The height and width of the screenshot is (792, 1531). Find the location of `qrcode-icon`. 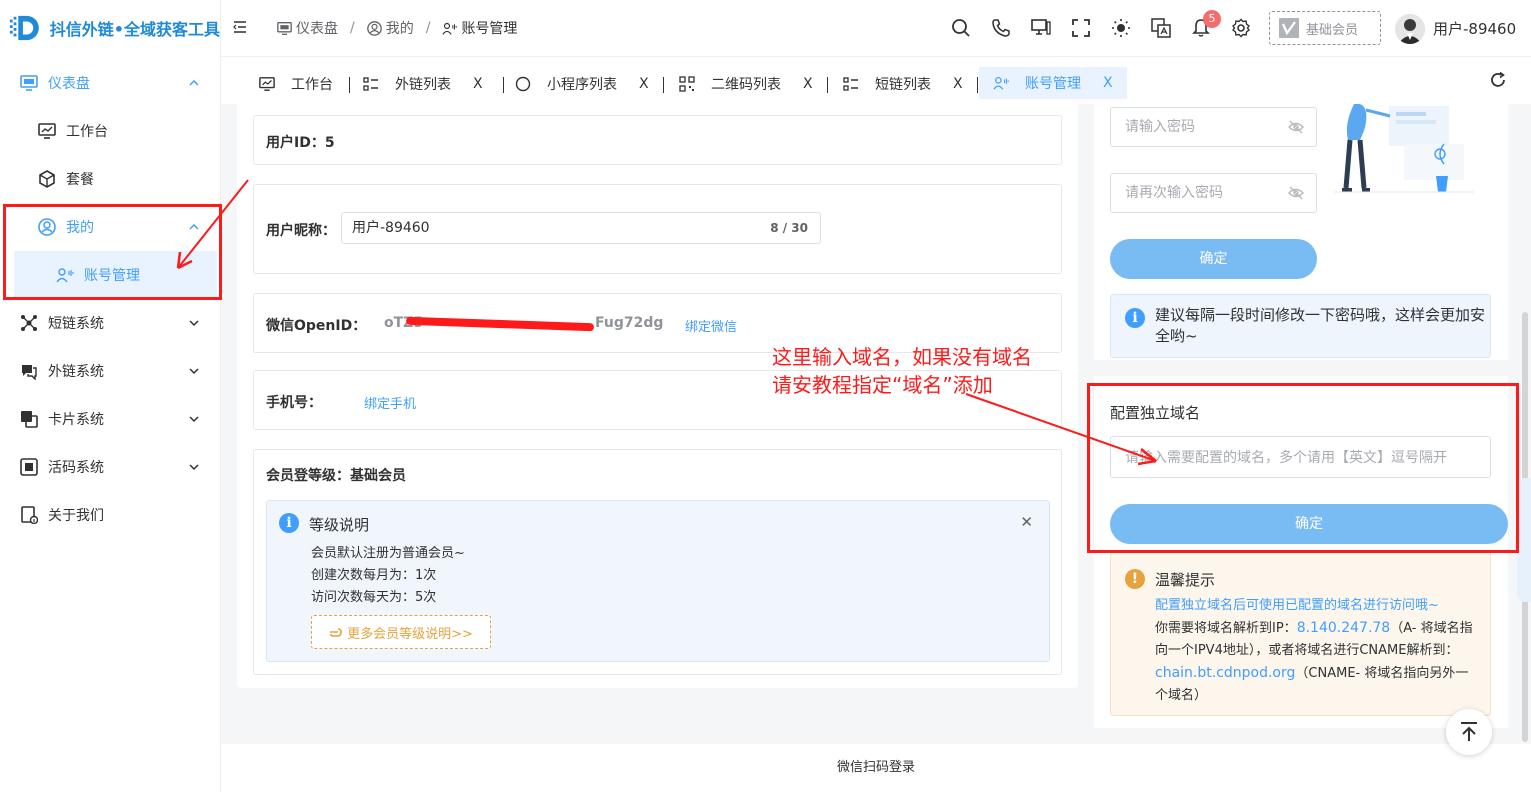

qrcode-icon is located at coordinates (687, 84).